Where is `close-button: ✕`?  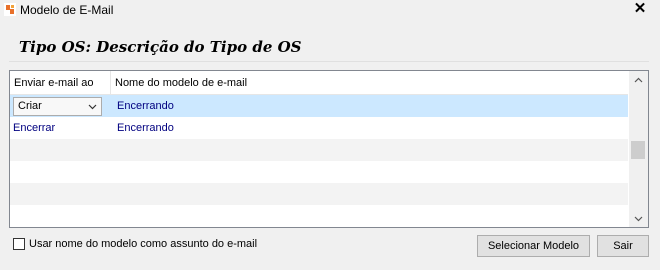 close-button: ✕ is located at coordinates (640, 9).